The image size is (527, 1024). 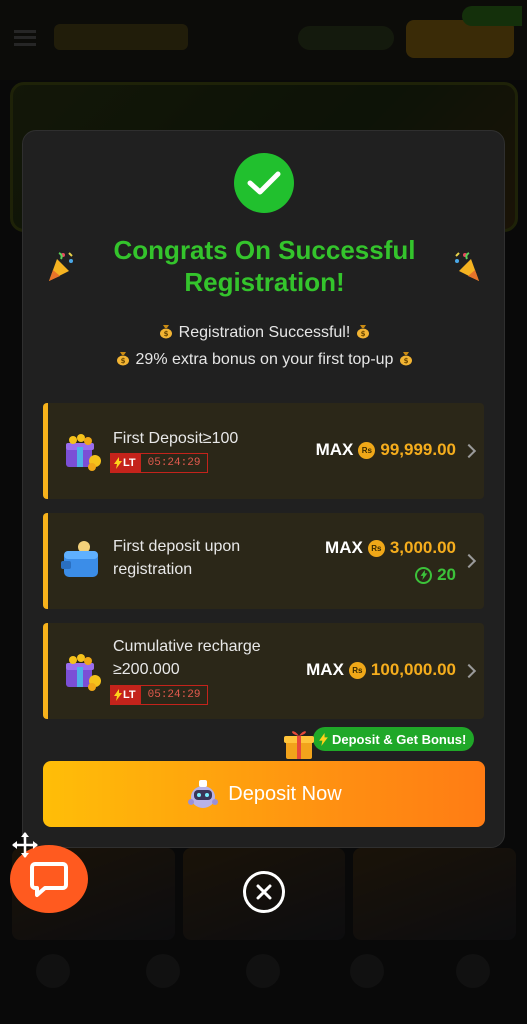 I want to click on max-amount: 99,999.00, so click(x=418, y=449).